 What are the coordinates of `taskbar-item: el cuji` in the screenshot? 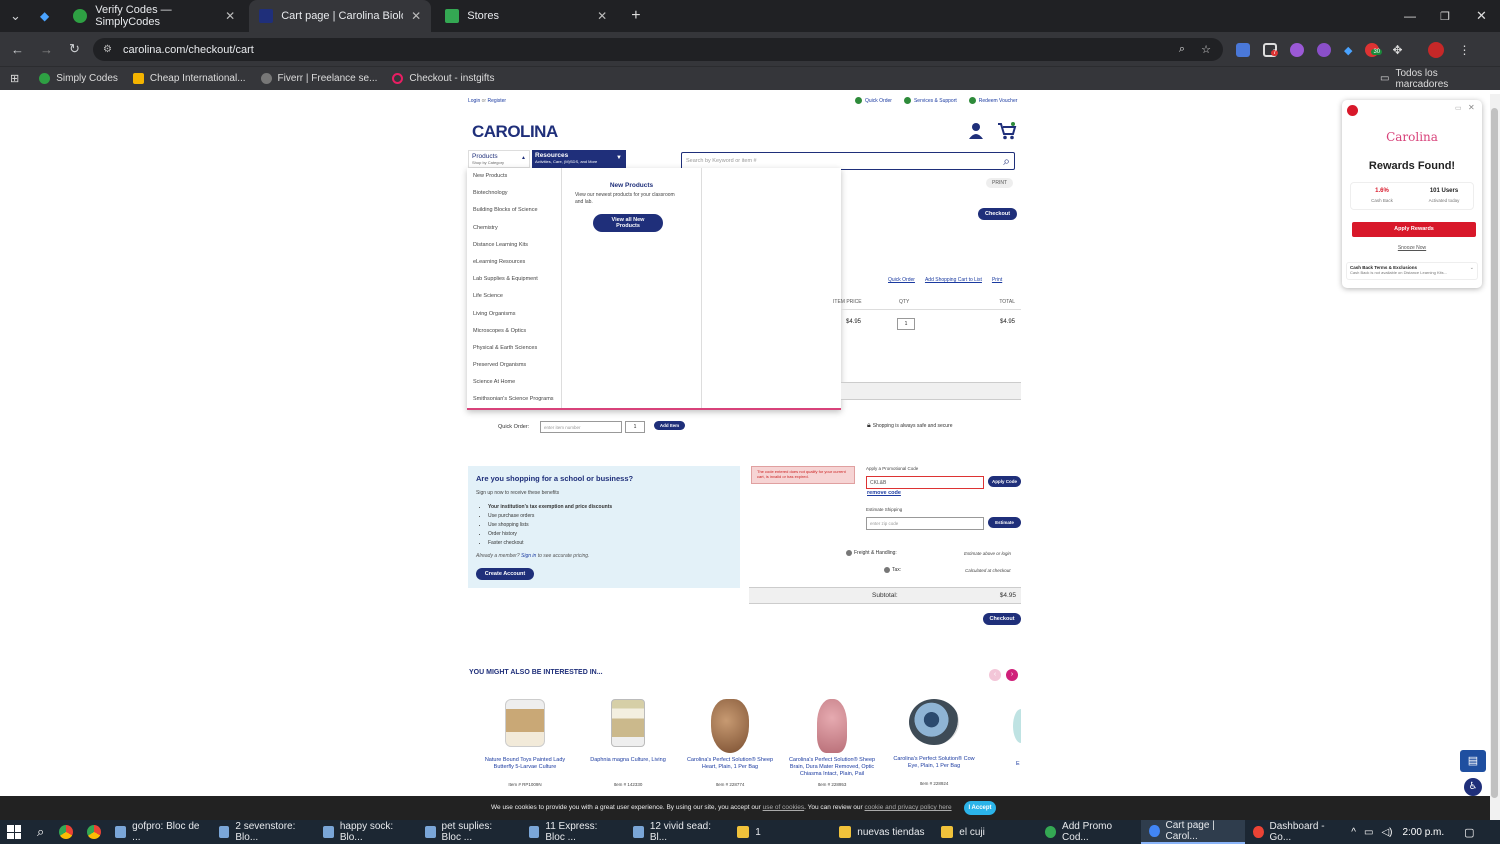 It's located at (985, 832).